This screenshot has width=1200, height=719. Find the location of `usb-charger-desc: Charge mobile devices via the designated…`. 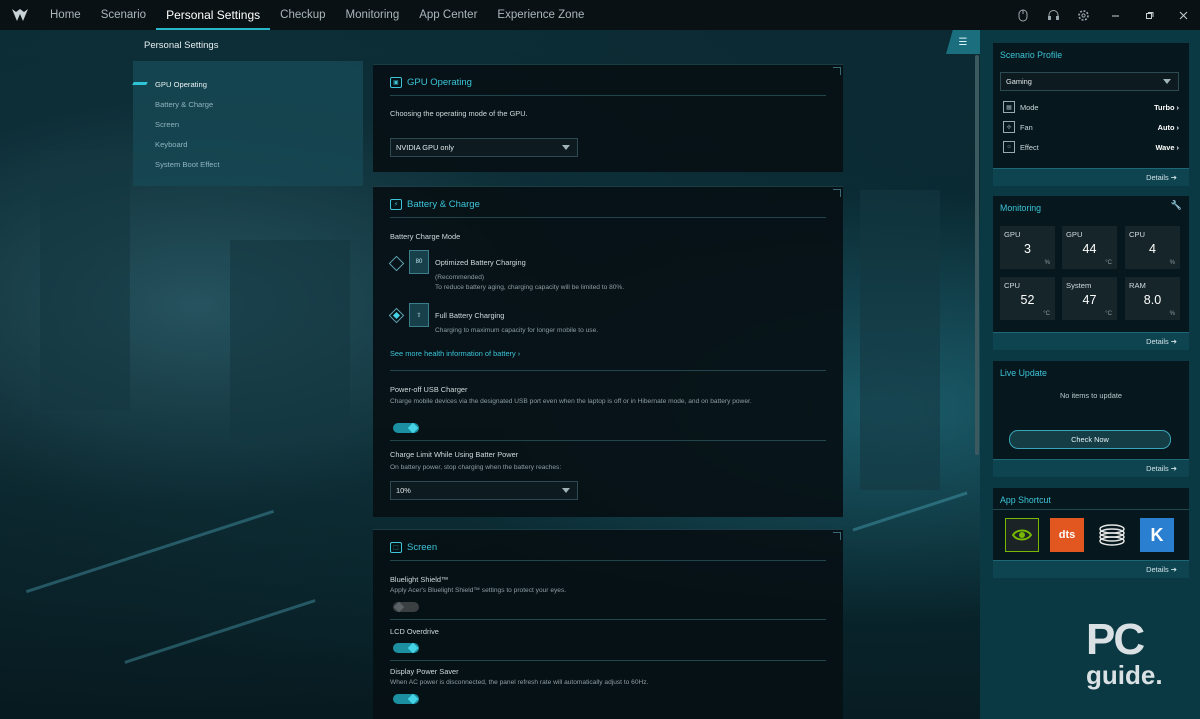

usb-charger-desc: Charge mobile devices via the designated… is located at coordinates (571, 401).